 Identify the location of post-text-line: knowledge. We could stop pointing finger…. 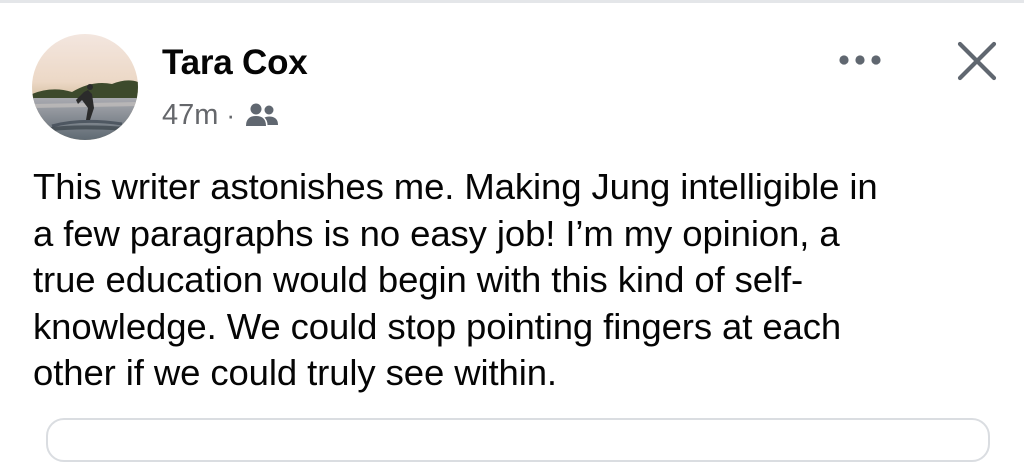
(437, 326).